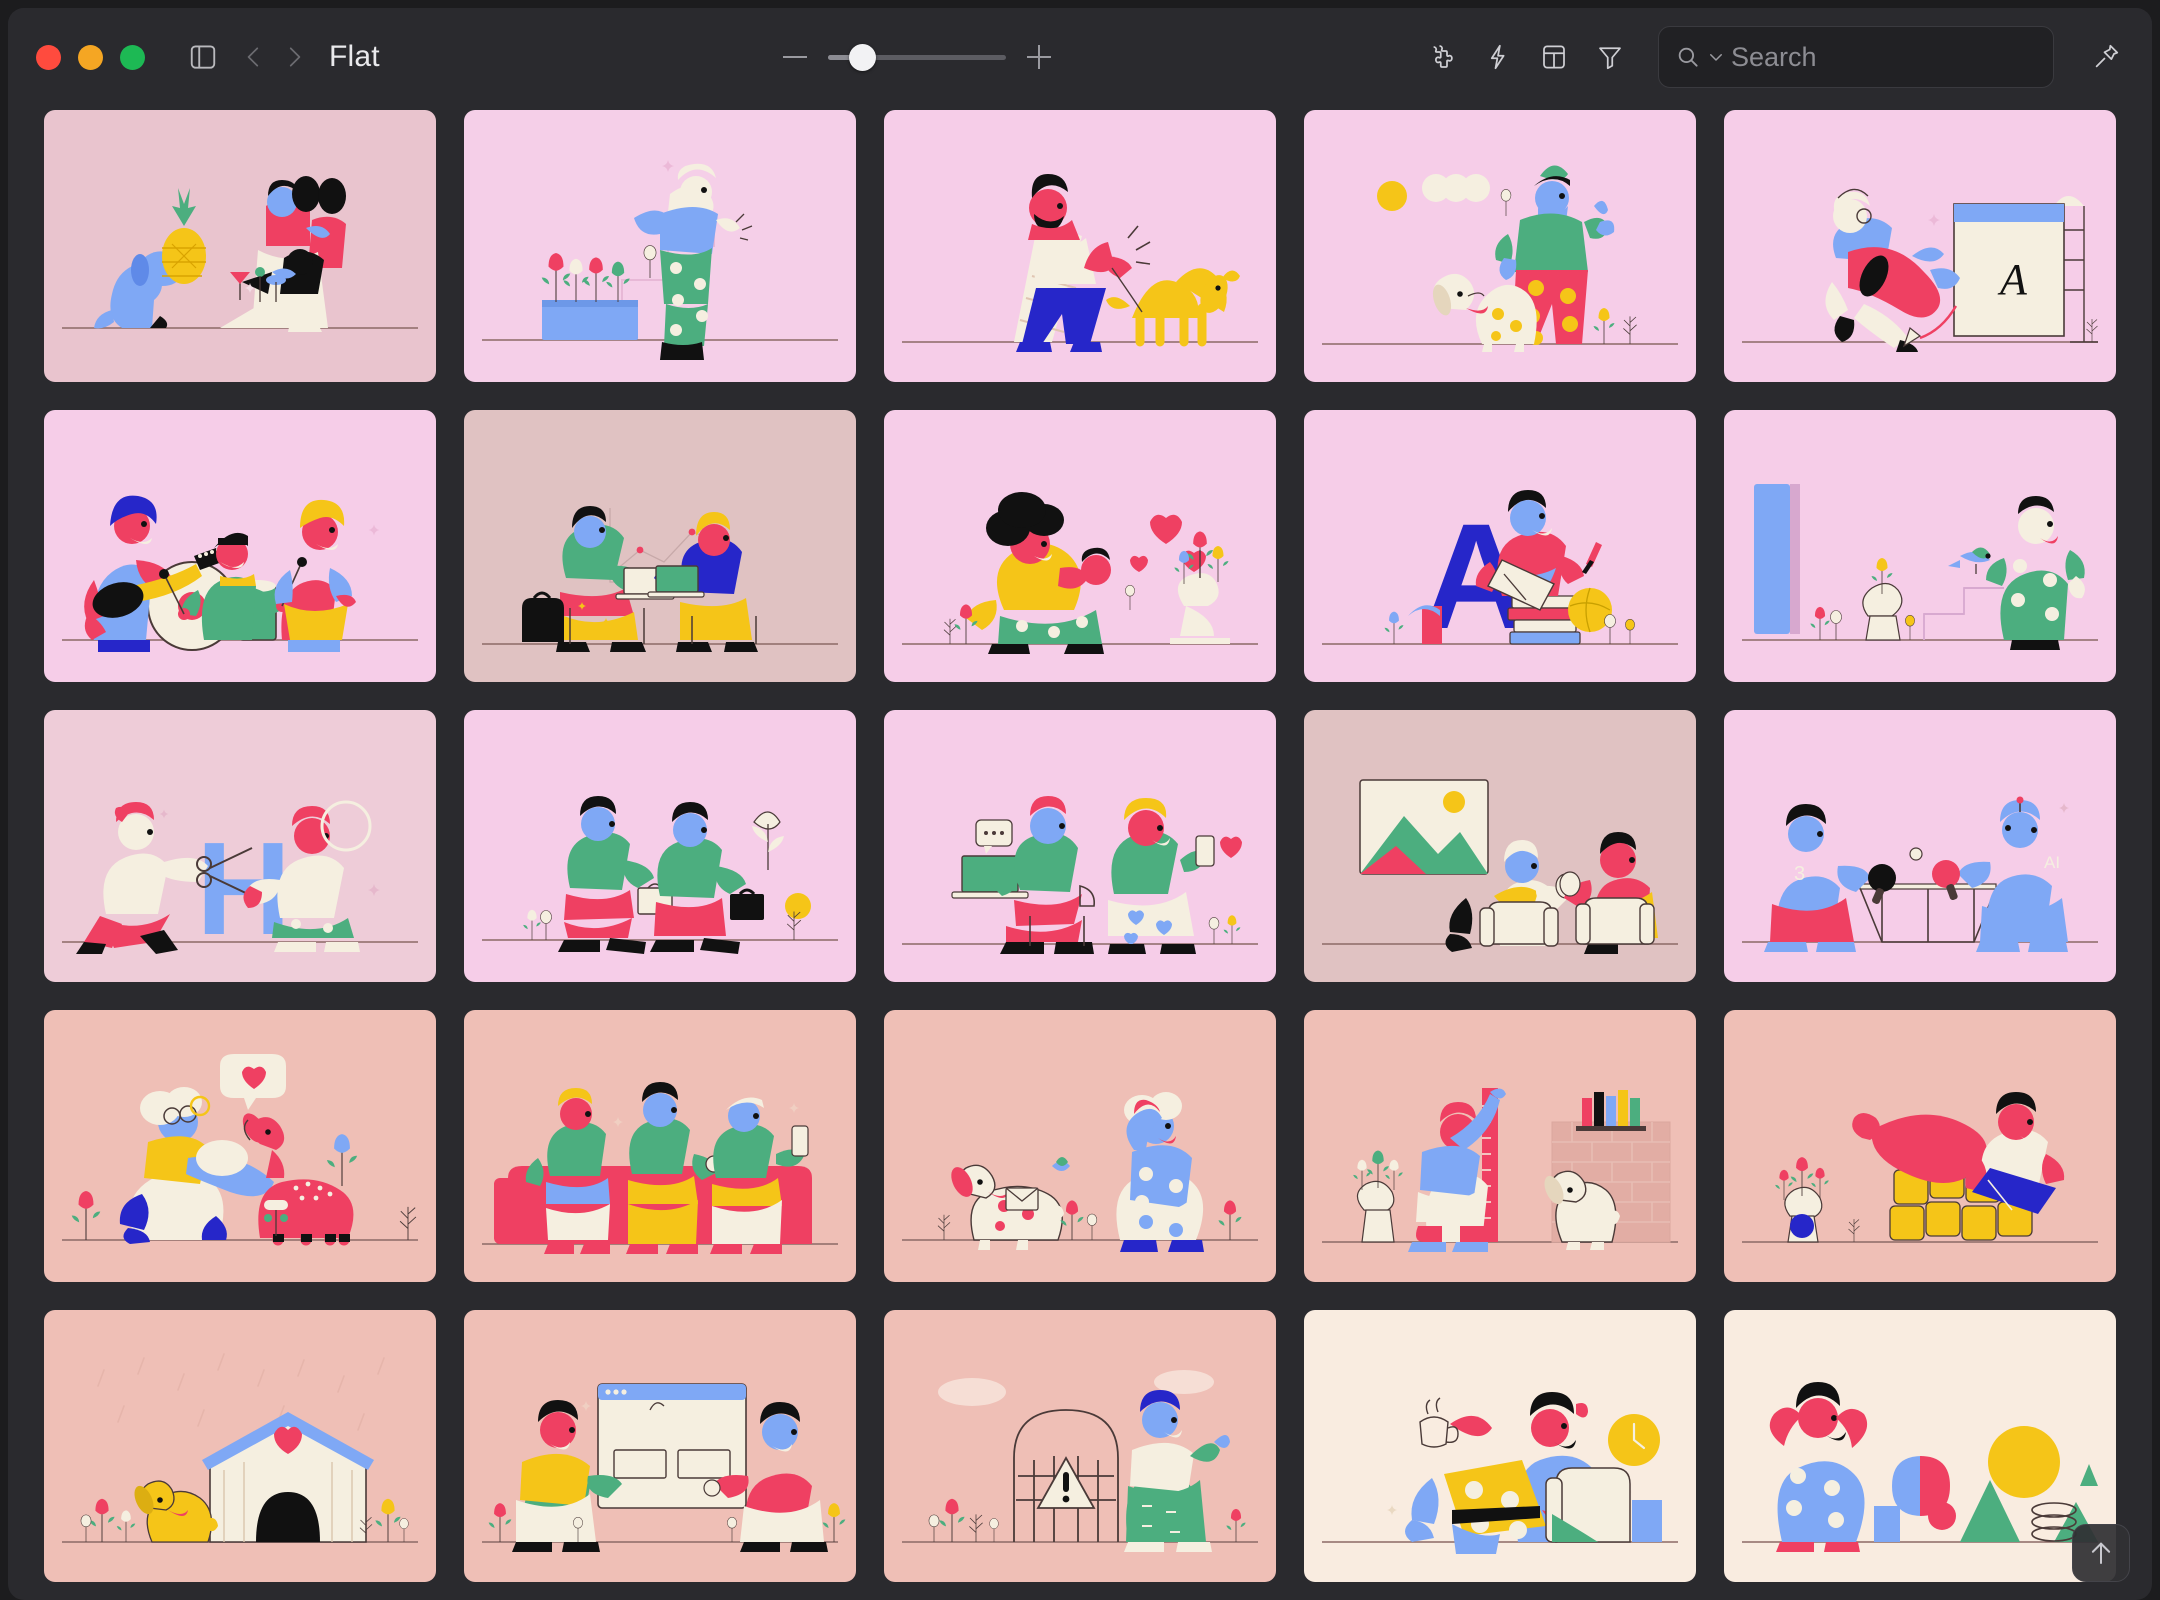 This screenshot has width=2160, height=1600. I want to click on illustration: 3 AI, so click(1920, 846).